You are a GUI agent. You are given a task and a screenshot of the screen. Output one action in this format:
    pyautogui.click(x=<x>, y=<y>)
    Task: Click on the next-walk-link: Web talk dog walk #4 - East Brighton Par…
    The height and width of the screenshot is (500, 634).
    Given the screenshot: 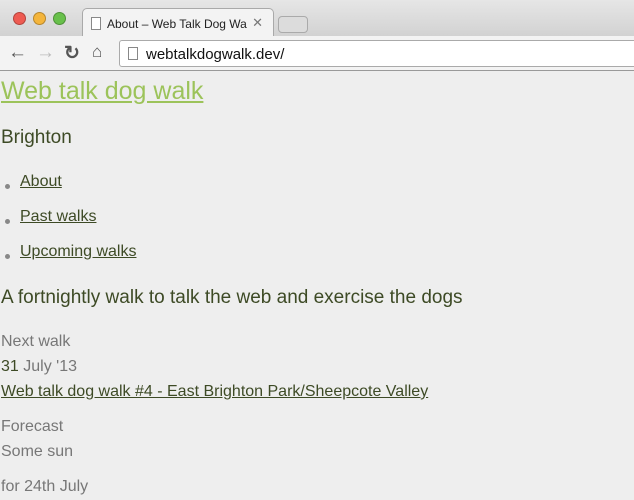 What is the action you would take?
    pyautogui.click(x=214, y=392)
    